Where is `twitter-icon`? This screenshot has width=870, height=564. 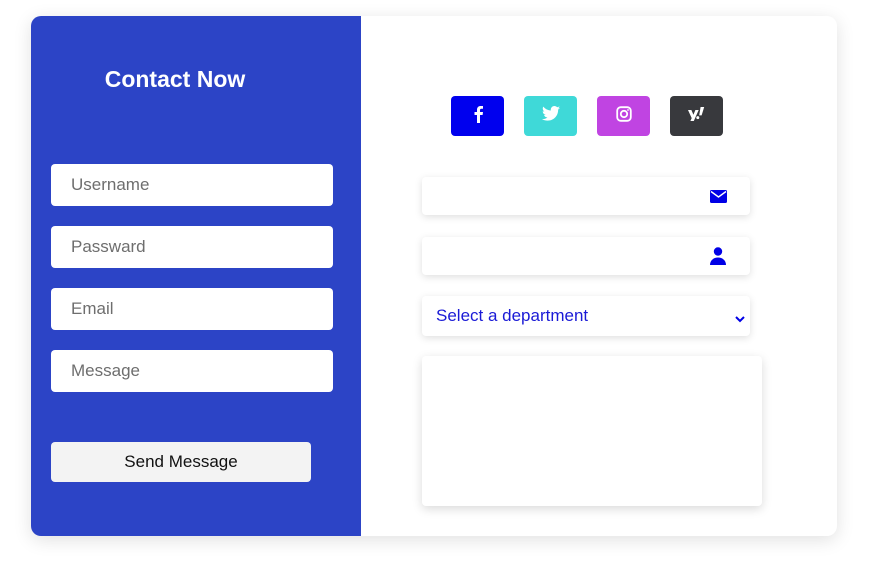 twitter-icon is located at coordinates (550, 116).